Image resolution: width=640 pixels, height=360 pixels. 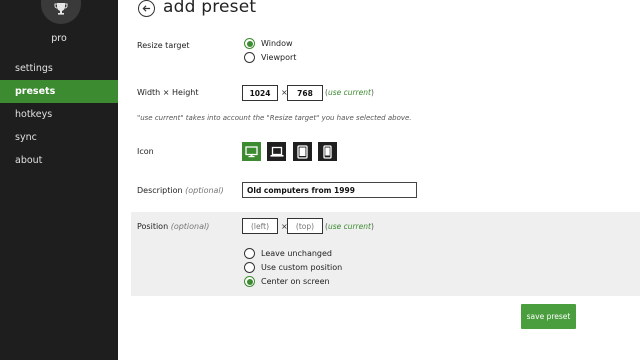 I want to click on description-input, so click(x=329, y=190).